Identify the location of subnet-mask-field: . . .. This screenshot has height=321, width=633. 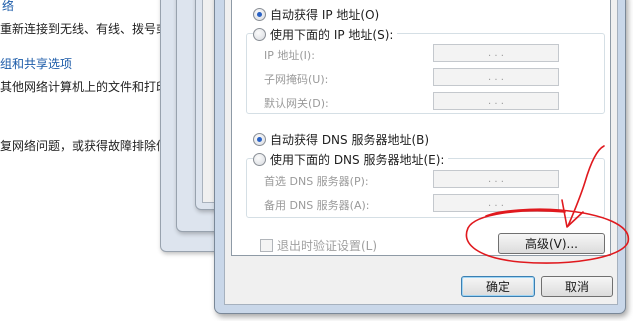
(496, 77).